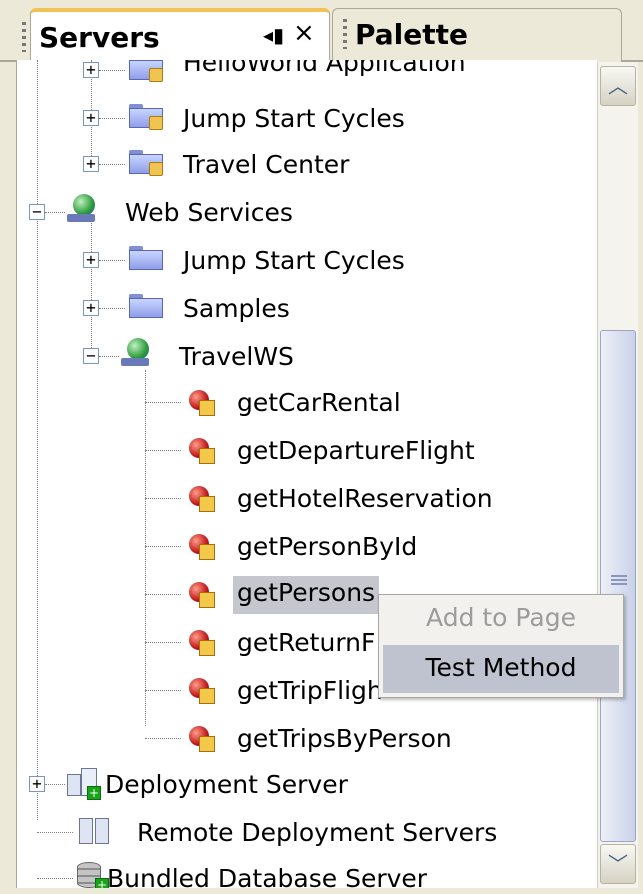  I want to click on tree-node-label: getReturnF, so click(306, 642).